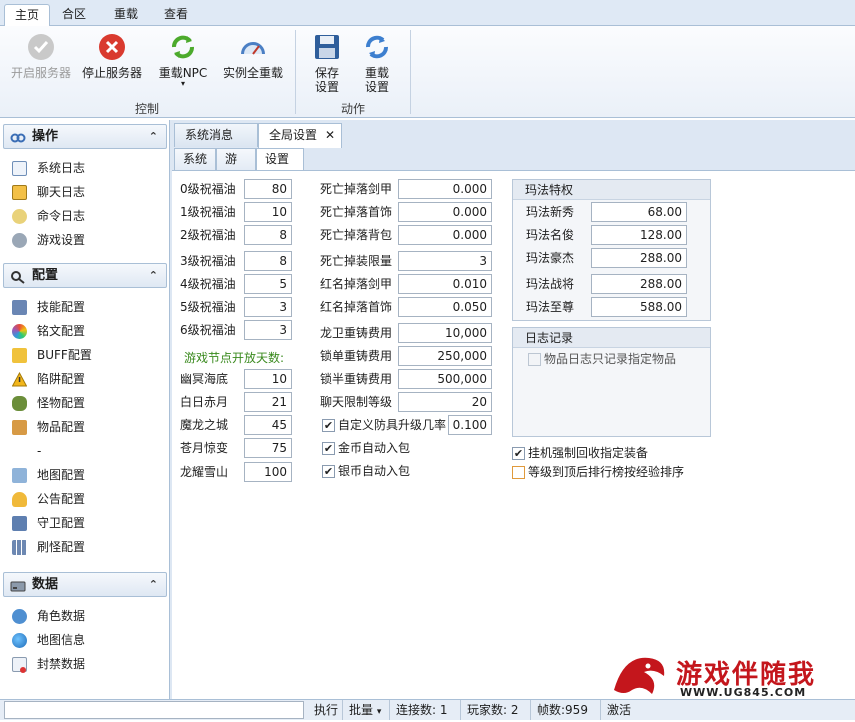 The image size is (855, 722). What do you see at coordinates (377, 63) in the screenshot?
I see `reload-settings-button: 重载 设置` at bounding box center [377, 63].